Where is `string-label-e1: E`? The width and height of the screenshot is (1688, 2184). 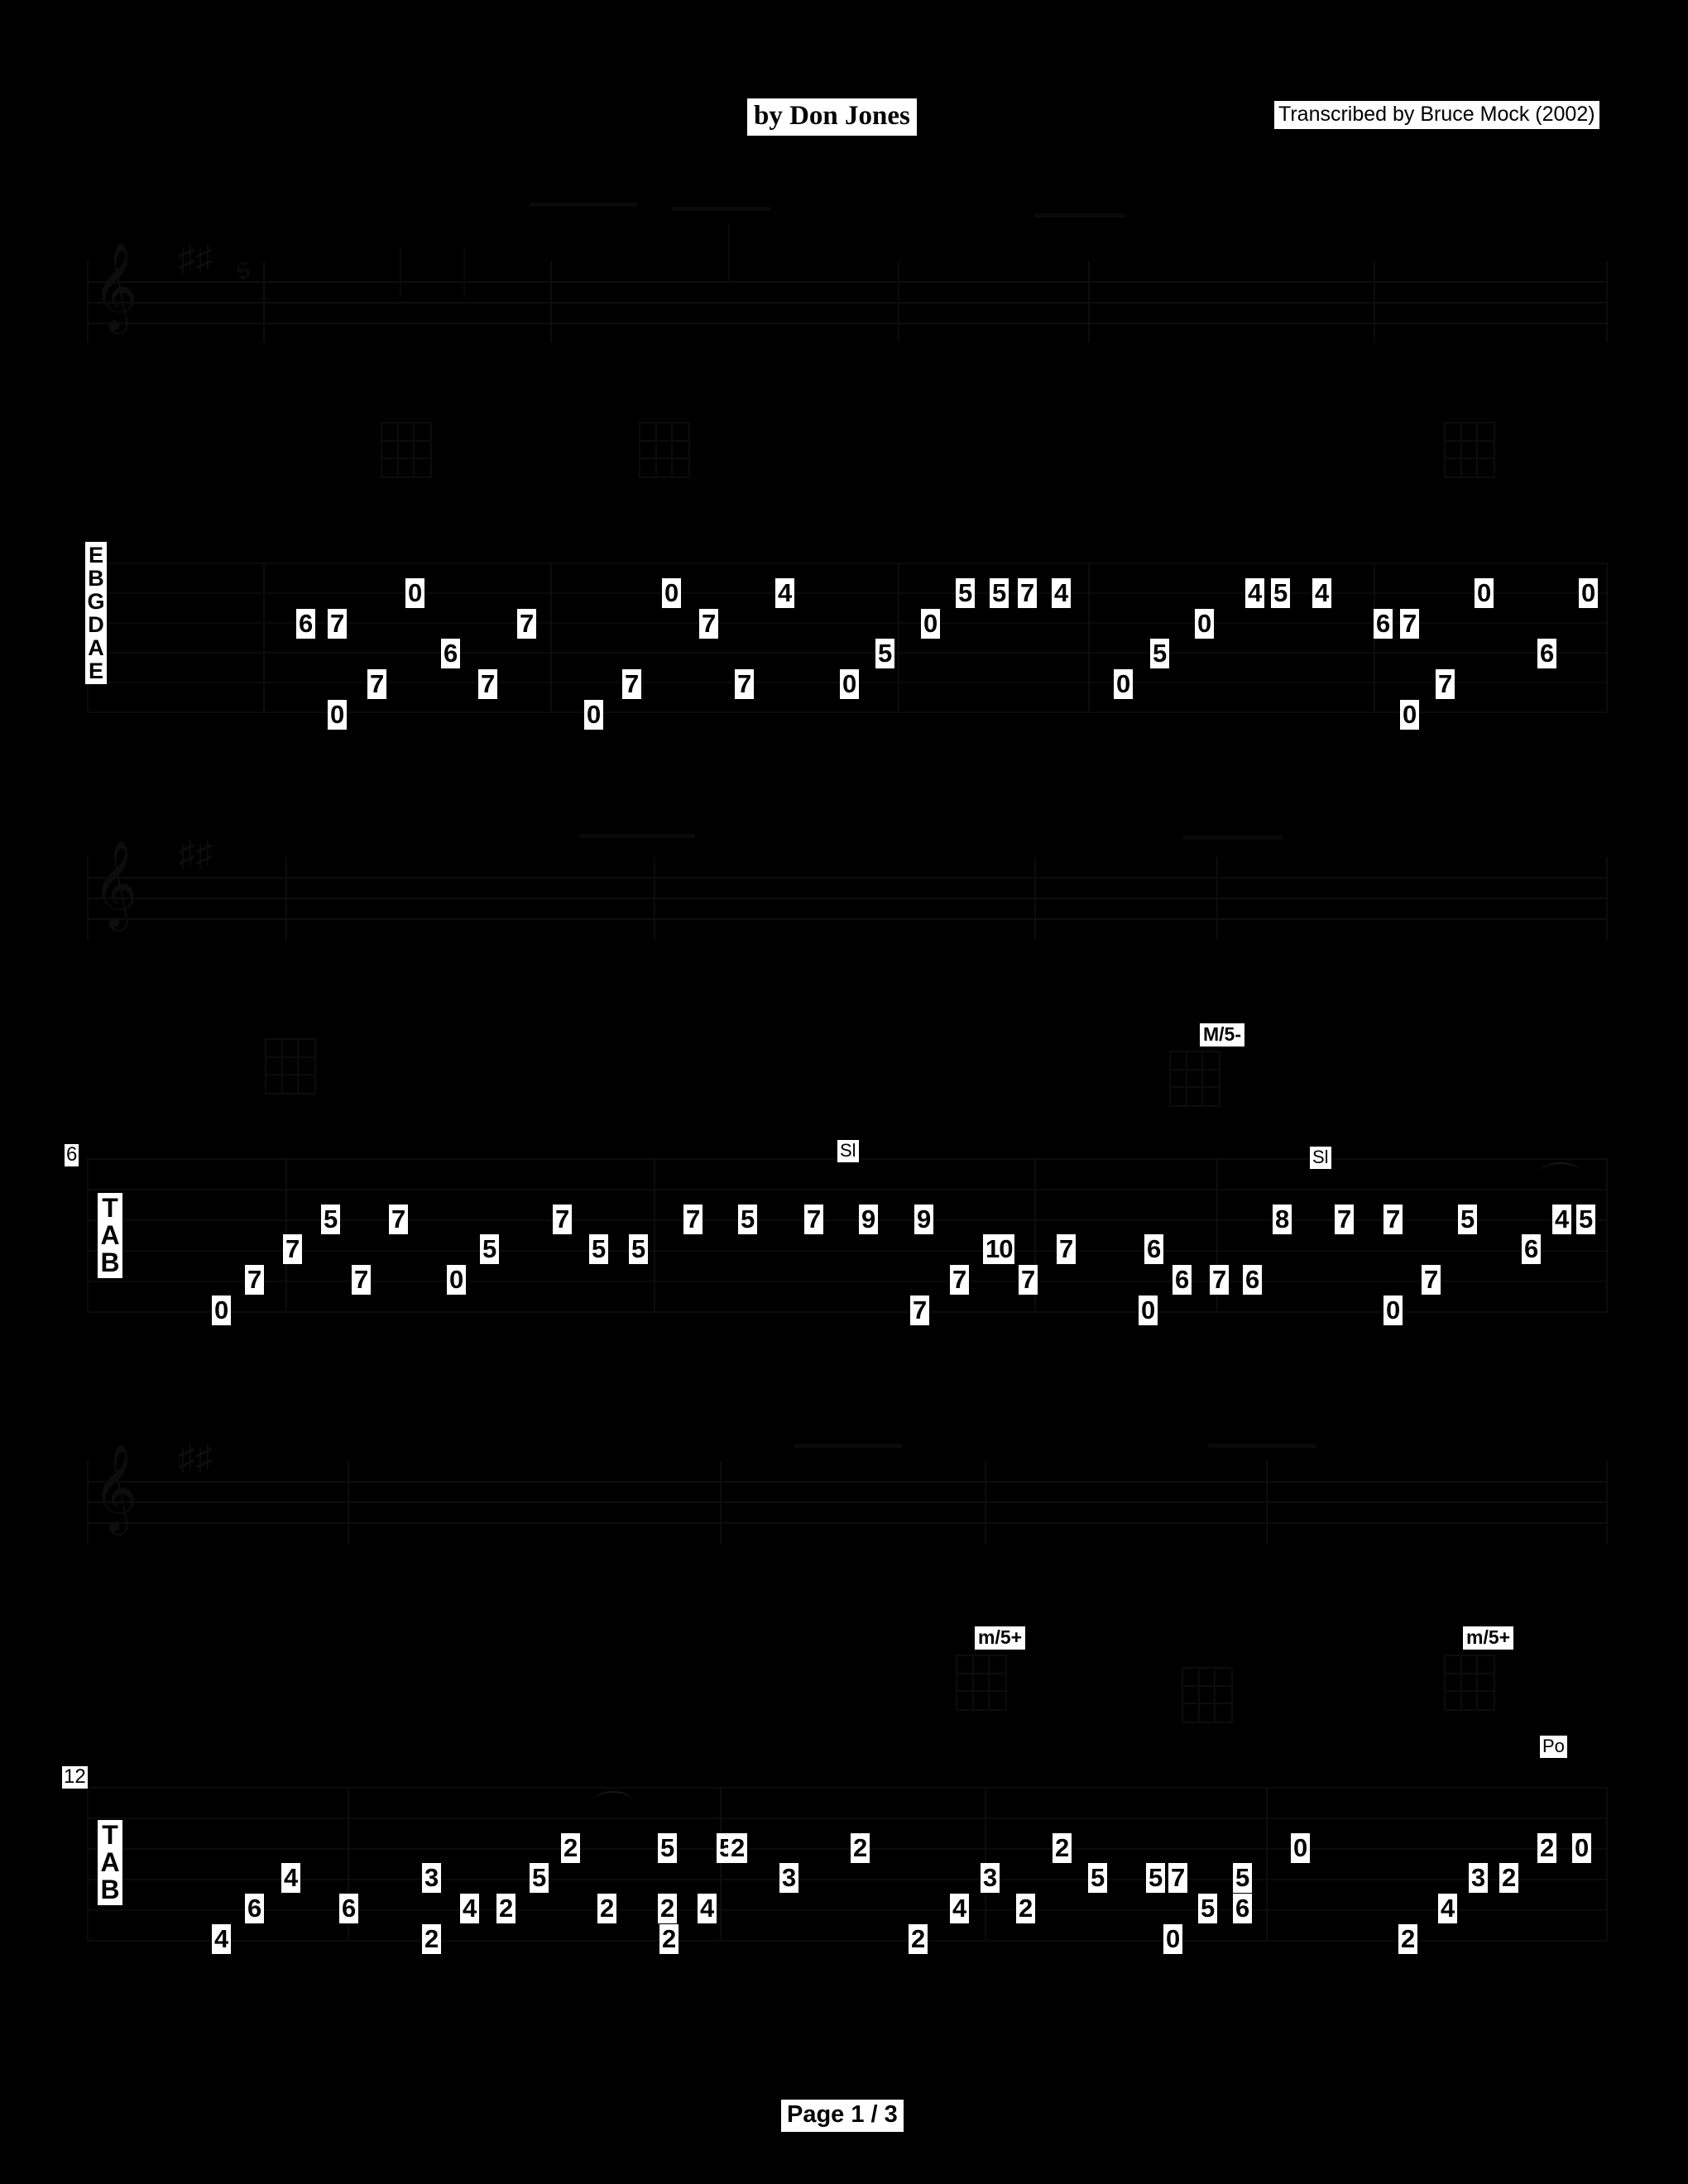 string-label-e1: E is located at coordinates (95, 555).